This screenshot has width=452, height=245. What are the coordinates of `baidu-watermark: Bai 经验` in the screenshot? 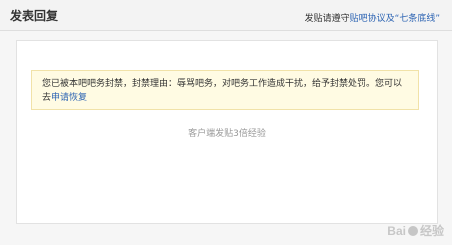 It's located at (415, 230).